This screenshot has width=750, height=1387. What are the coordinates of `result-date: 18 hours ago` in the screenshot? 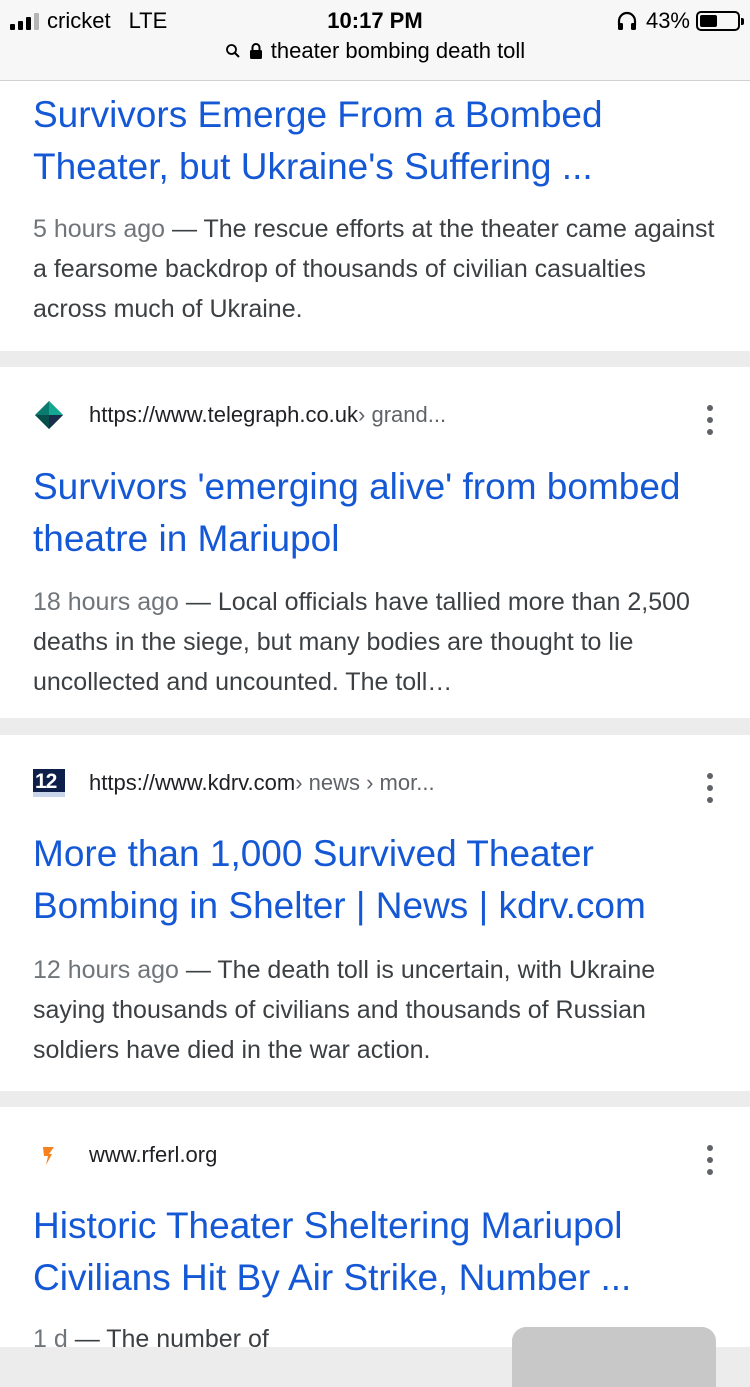 It's located at (106, 602).